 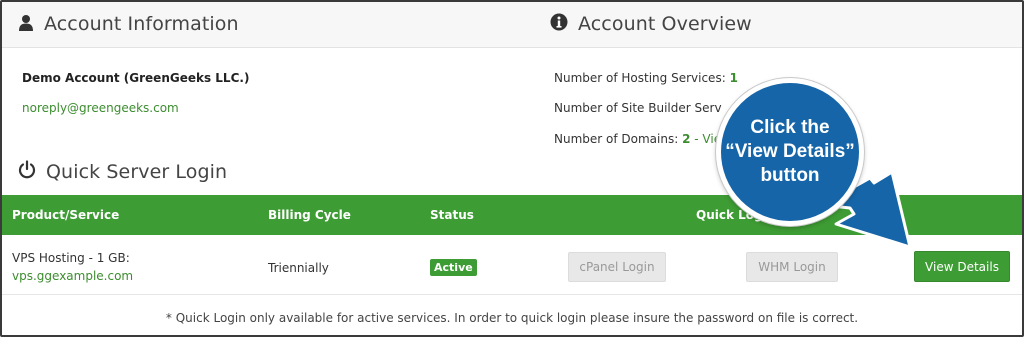 I want to click on instruction-callout: Click the “View Details” button, so click(x=790, y=152).